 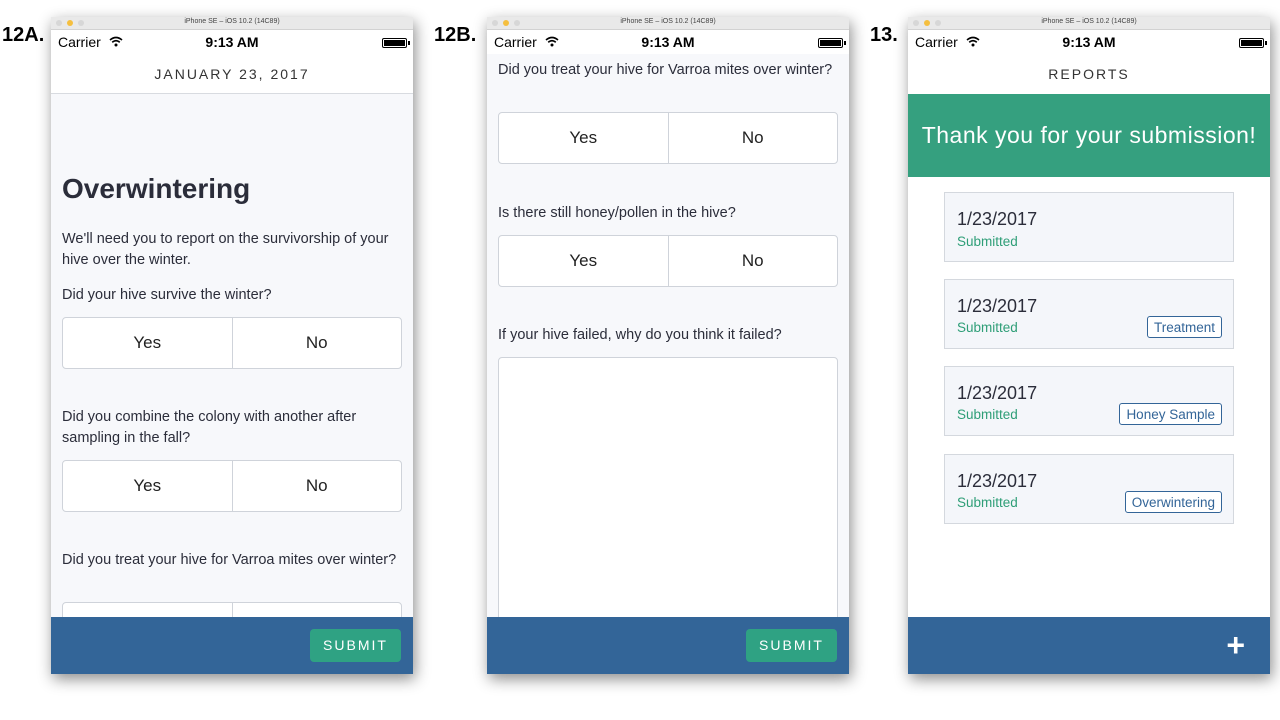 I want to click on honey-pollen-no-button: No, so click(x=752, y=261).